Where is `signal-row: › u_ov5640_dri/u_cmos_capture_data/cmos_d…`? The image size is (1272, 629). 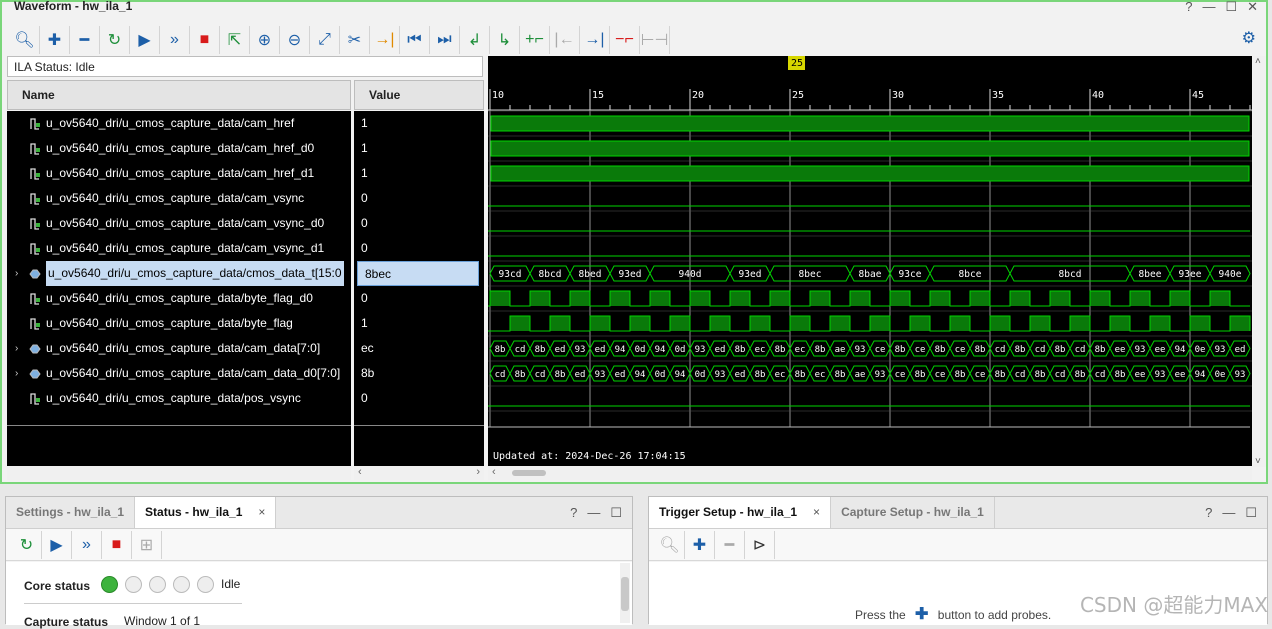
signal-row: › u_ov5640_dri/u_cmos_capture_data/cmos_d… is located at coordinates (179, 273).